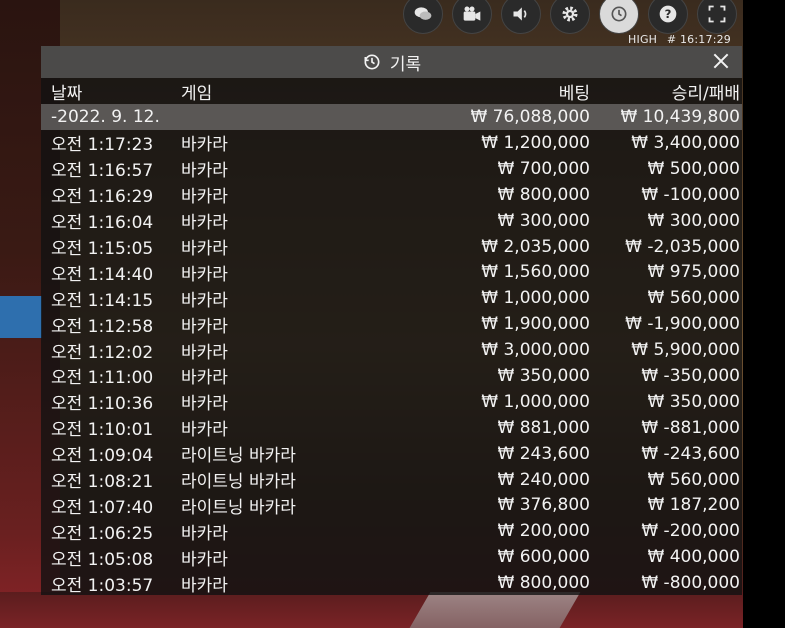 The width and height of the screenshot is (785, 628). Describe the element at coordinates (102, 585) in the screenshot. I see `row-time: 오전 1:03:57` at that location.